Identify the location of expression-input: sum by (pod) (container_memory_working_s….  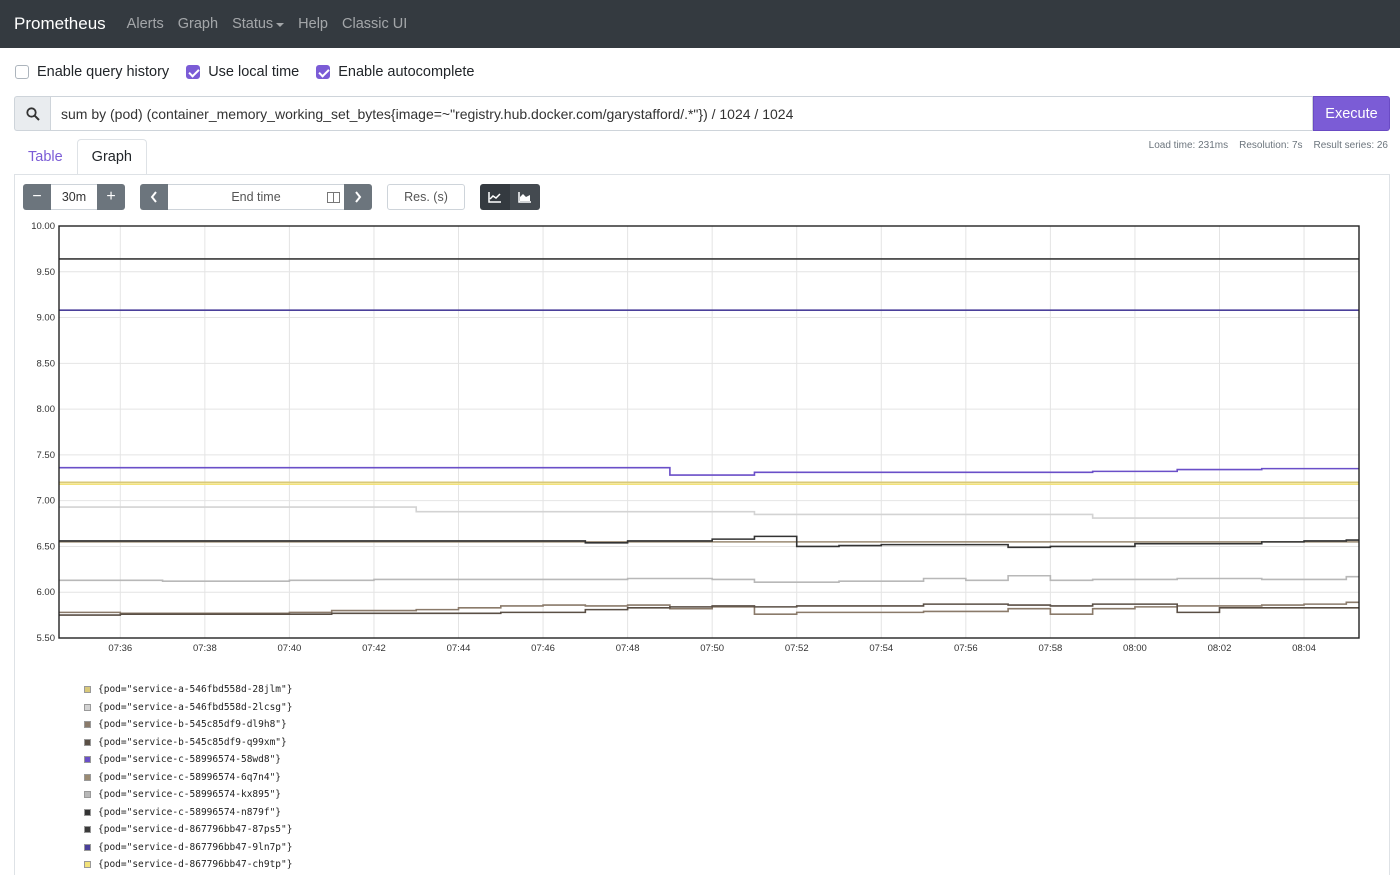
(681, 113).